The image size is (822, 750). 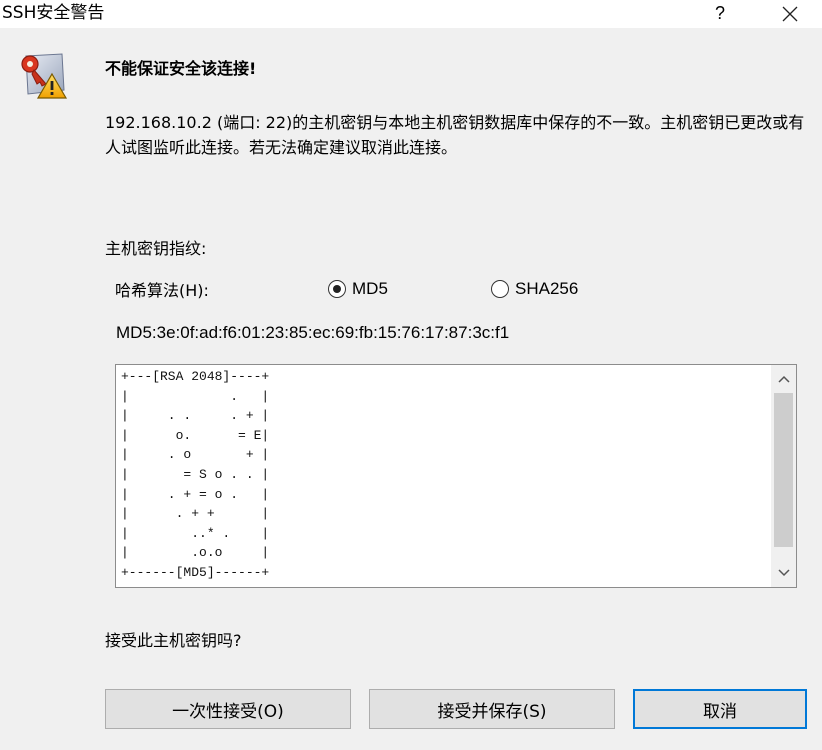 I want to click on sha256-radio-label: SHA256, so click(x=547, y=288).